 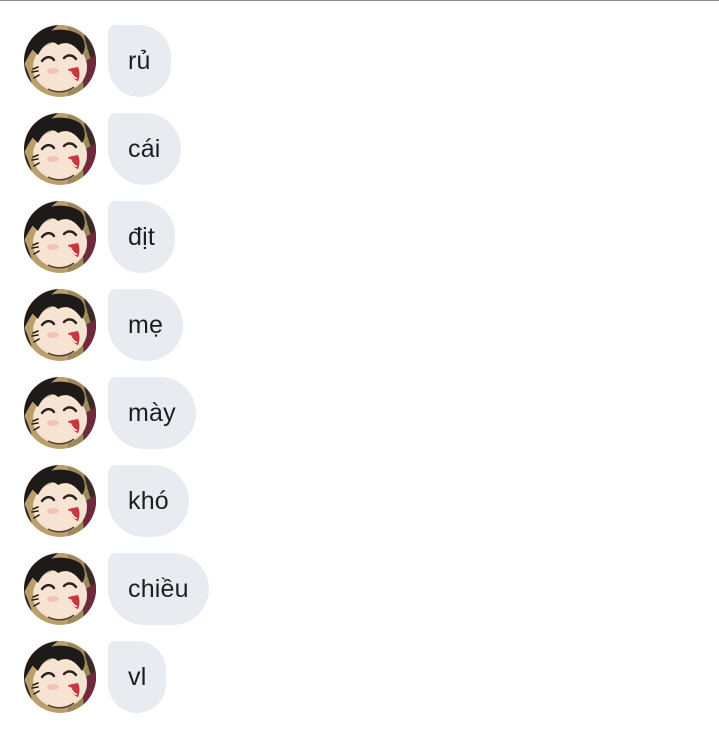 I want to click on top-divider, so click(x=359, y=0).